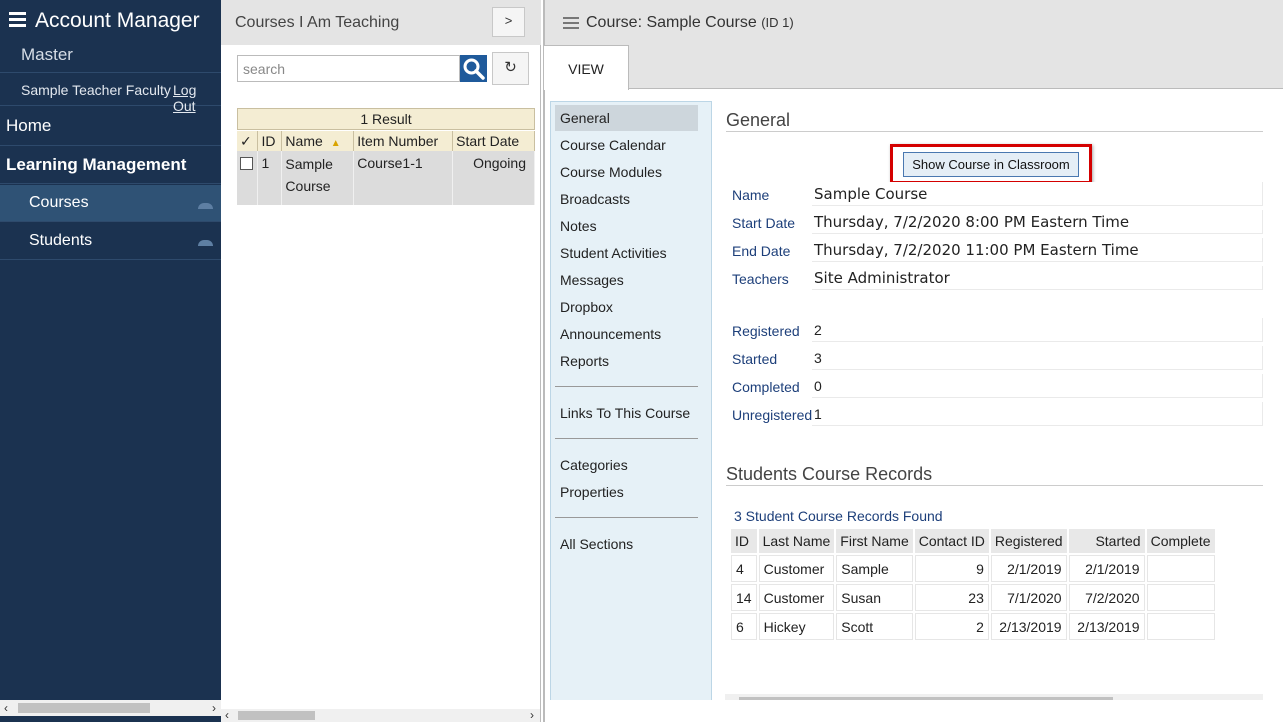 Image resolution: width=1283 pixels, height=722 pixels. I want to click on cell-id: 14, so click(744, 597).